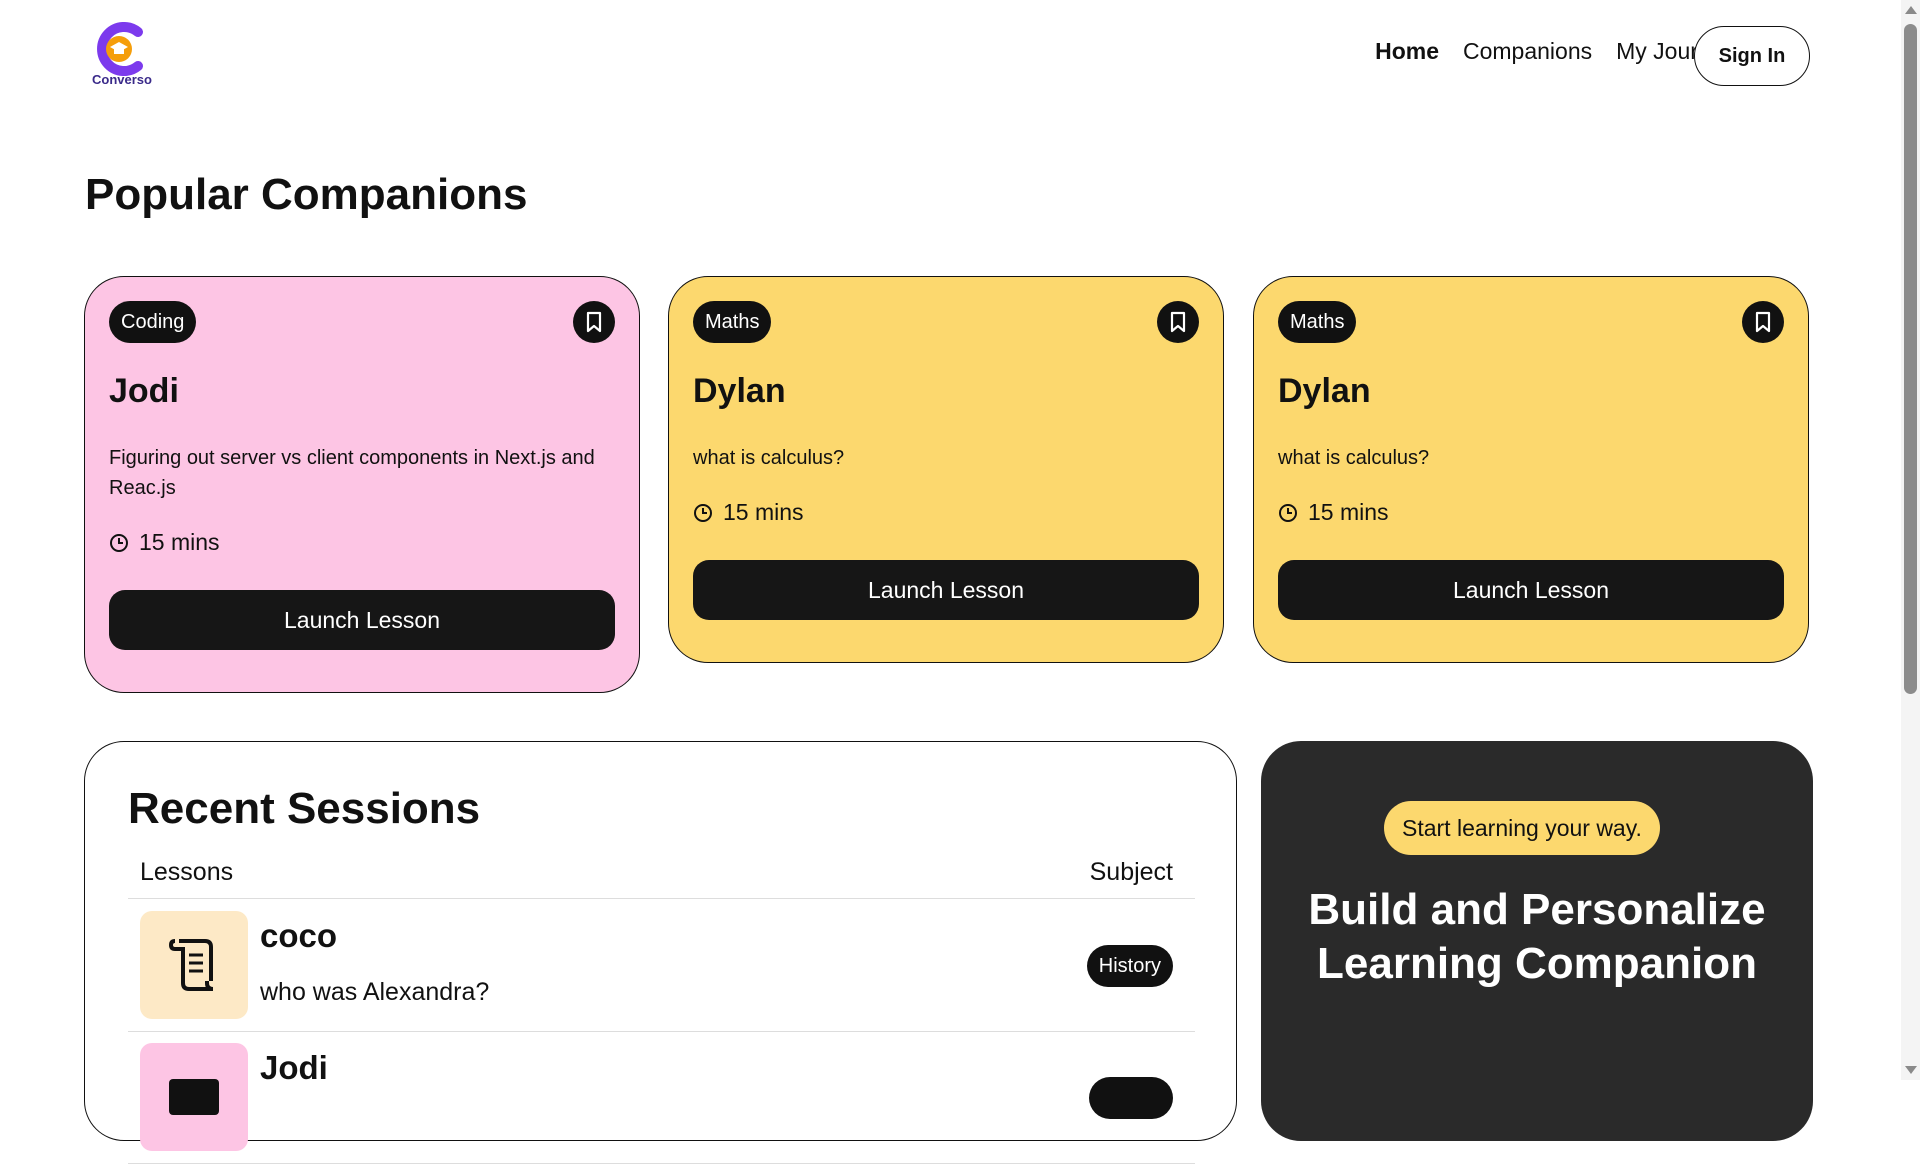  Describe the element at coordinates (1752, 56) in the screenshot. I see `sign-in-button: Sign In` at that location.